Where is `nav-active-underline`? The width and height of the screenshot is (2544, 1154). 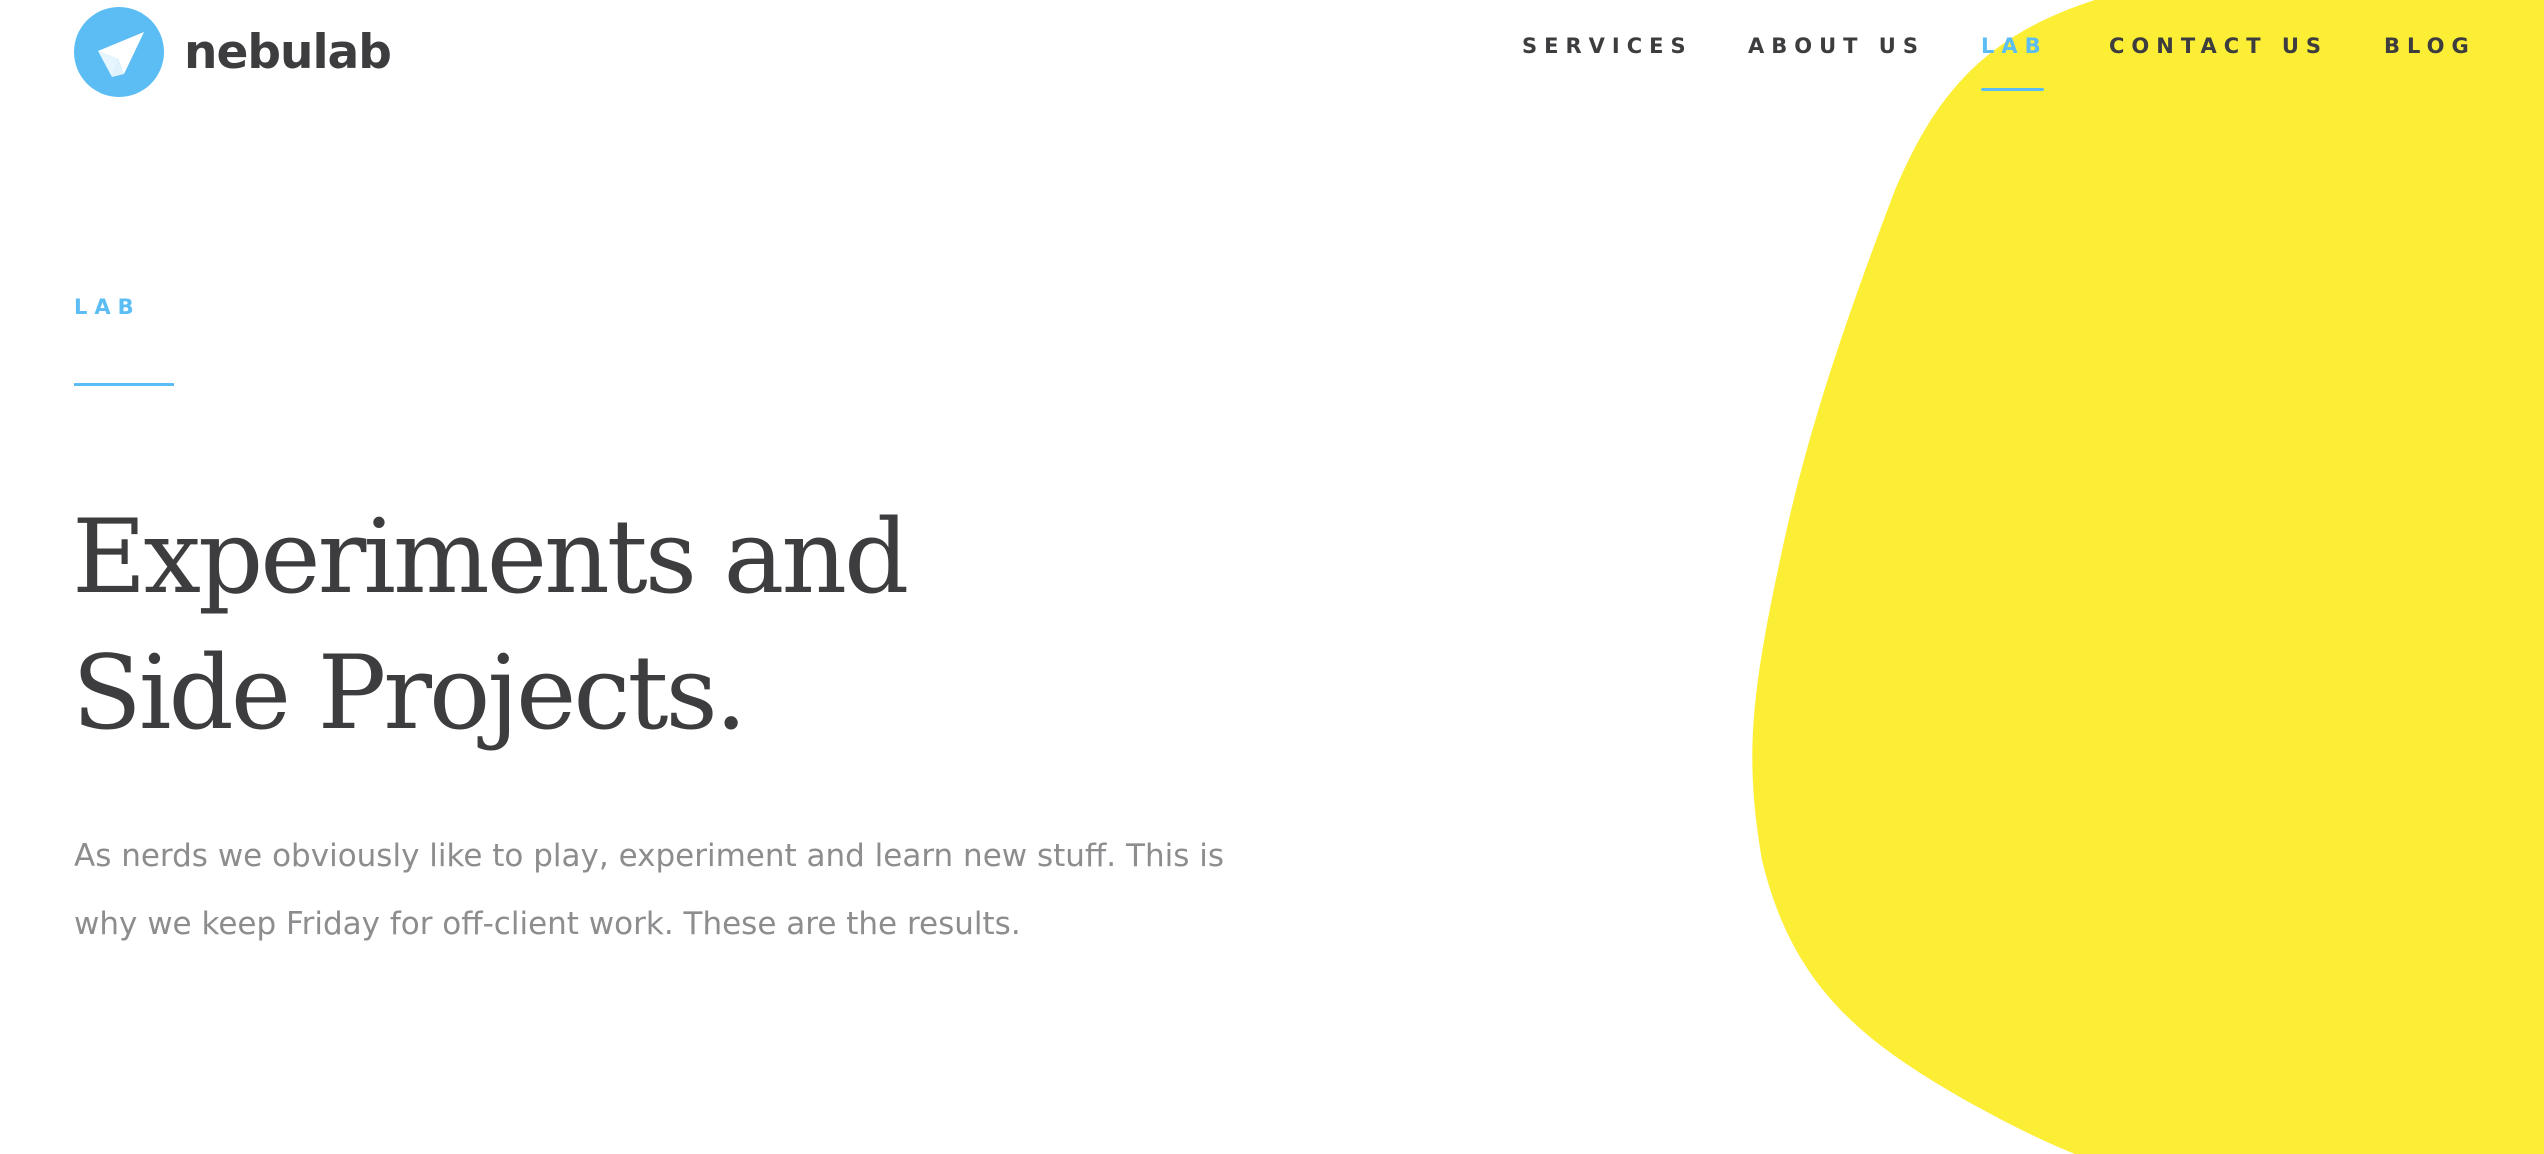 nav-active-underline is located at coordinates (2012, 89).